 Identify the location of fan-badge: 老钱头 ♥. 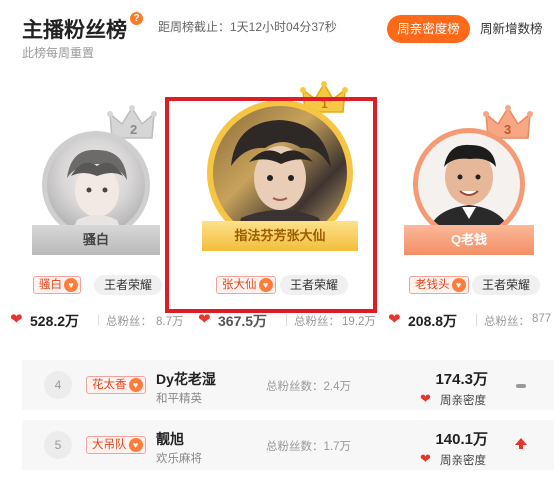
(439, 285).